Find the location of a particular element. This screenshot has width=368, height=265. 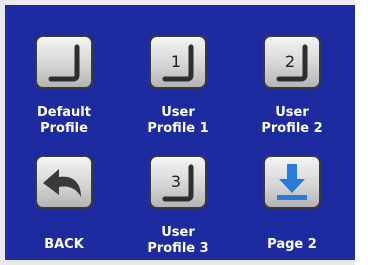

page-2-button is located at coordinates (292, 182).